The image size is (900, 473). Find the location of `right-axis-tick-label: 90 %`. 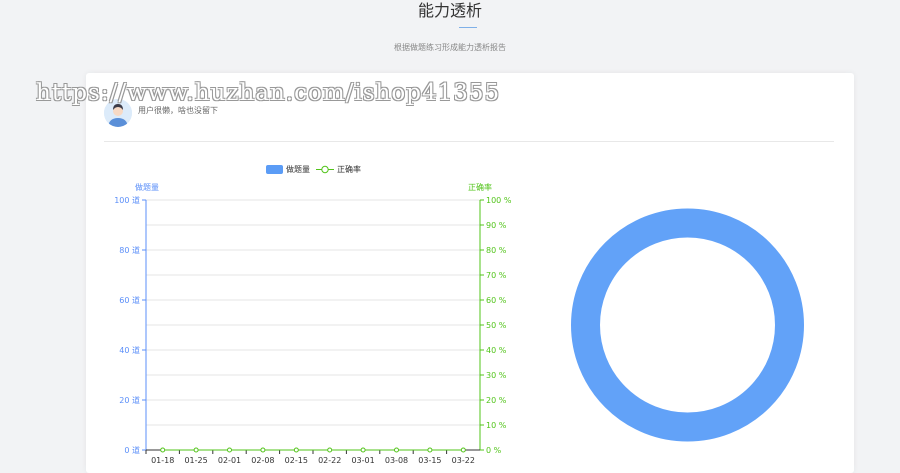

right-axis-tick-label: 90 % is located at coordinates (496, 225).